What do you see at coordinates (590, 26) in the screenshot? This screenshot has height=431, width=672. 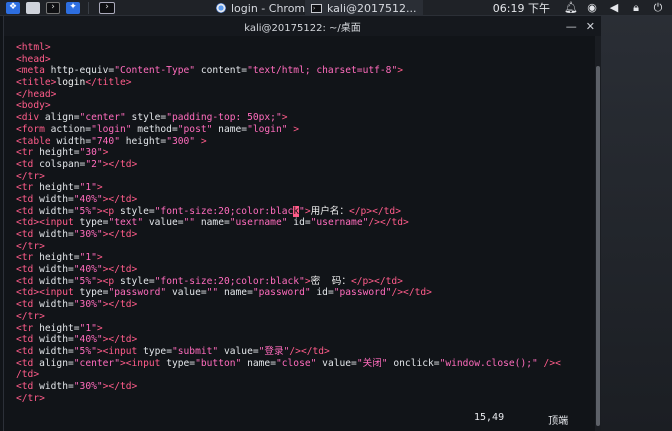 I see `close-icon: ✕` at bounding box center [590, 26].